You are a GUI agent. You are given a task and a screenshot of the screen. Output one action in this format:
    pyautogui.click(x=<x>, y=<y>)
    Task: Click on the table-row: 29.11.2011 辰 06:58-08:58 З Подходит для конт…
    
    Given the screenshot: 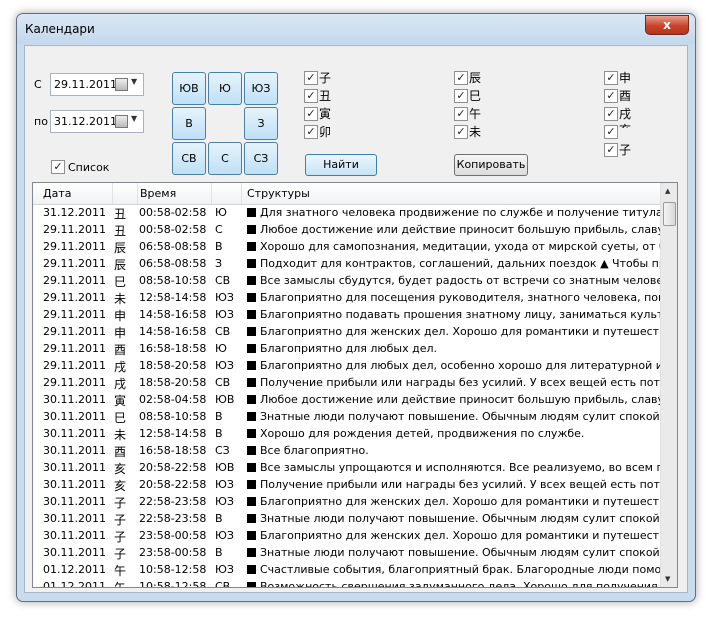 What is the action you would take?
    pyautogui.click(x=348, y=264)
    